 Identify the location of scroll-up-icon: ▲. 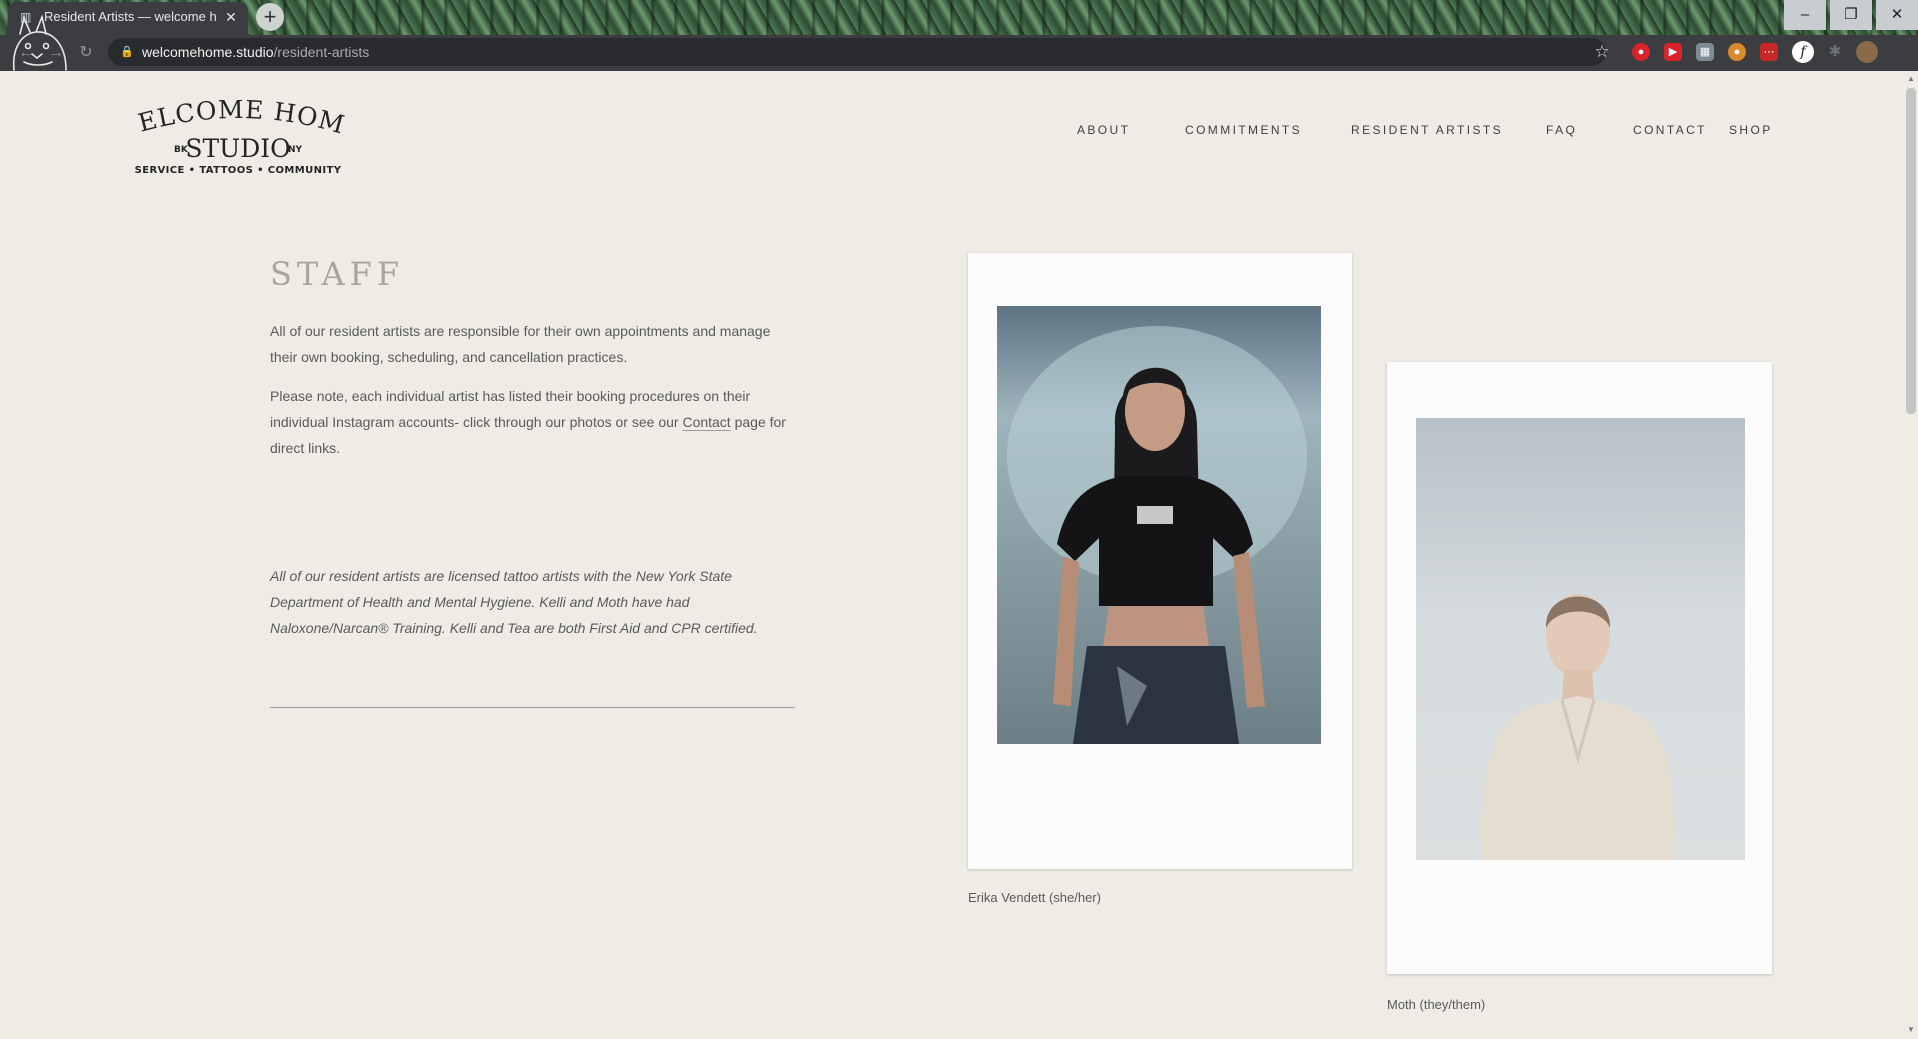
(1911, 79).